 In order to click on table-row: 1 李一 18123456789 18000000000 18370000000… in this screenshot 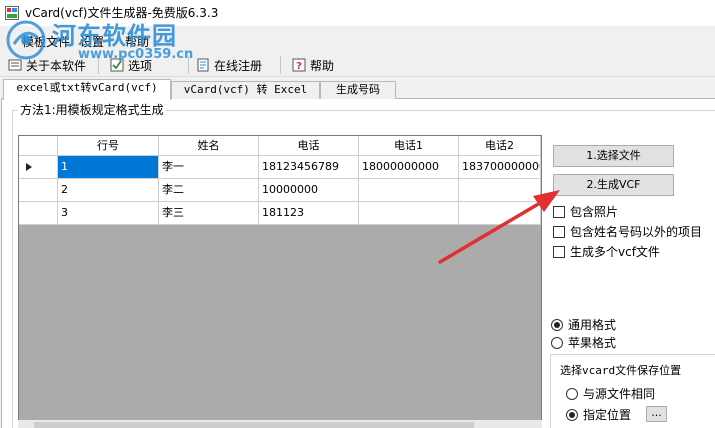, I will do `click(280, 167)`.